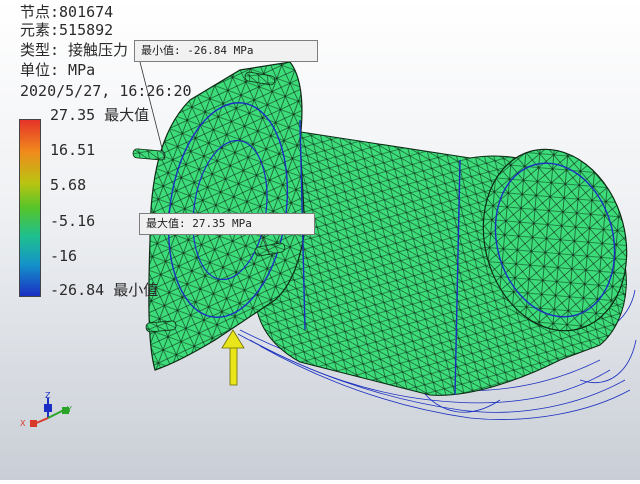  Describe the element at coordinates (226, 51) in the screenshot. I see `min-value-callout: 最小值: -26.84 MPa` at that location.